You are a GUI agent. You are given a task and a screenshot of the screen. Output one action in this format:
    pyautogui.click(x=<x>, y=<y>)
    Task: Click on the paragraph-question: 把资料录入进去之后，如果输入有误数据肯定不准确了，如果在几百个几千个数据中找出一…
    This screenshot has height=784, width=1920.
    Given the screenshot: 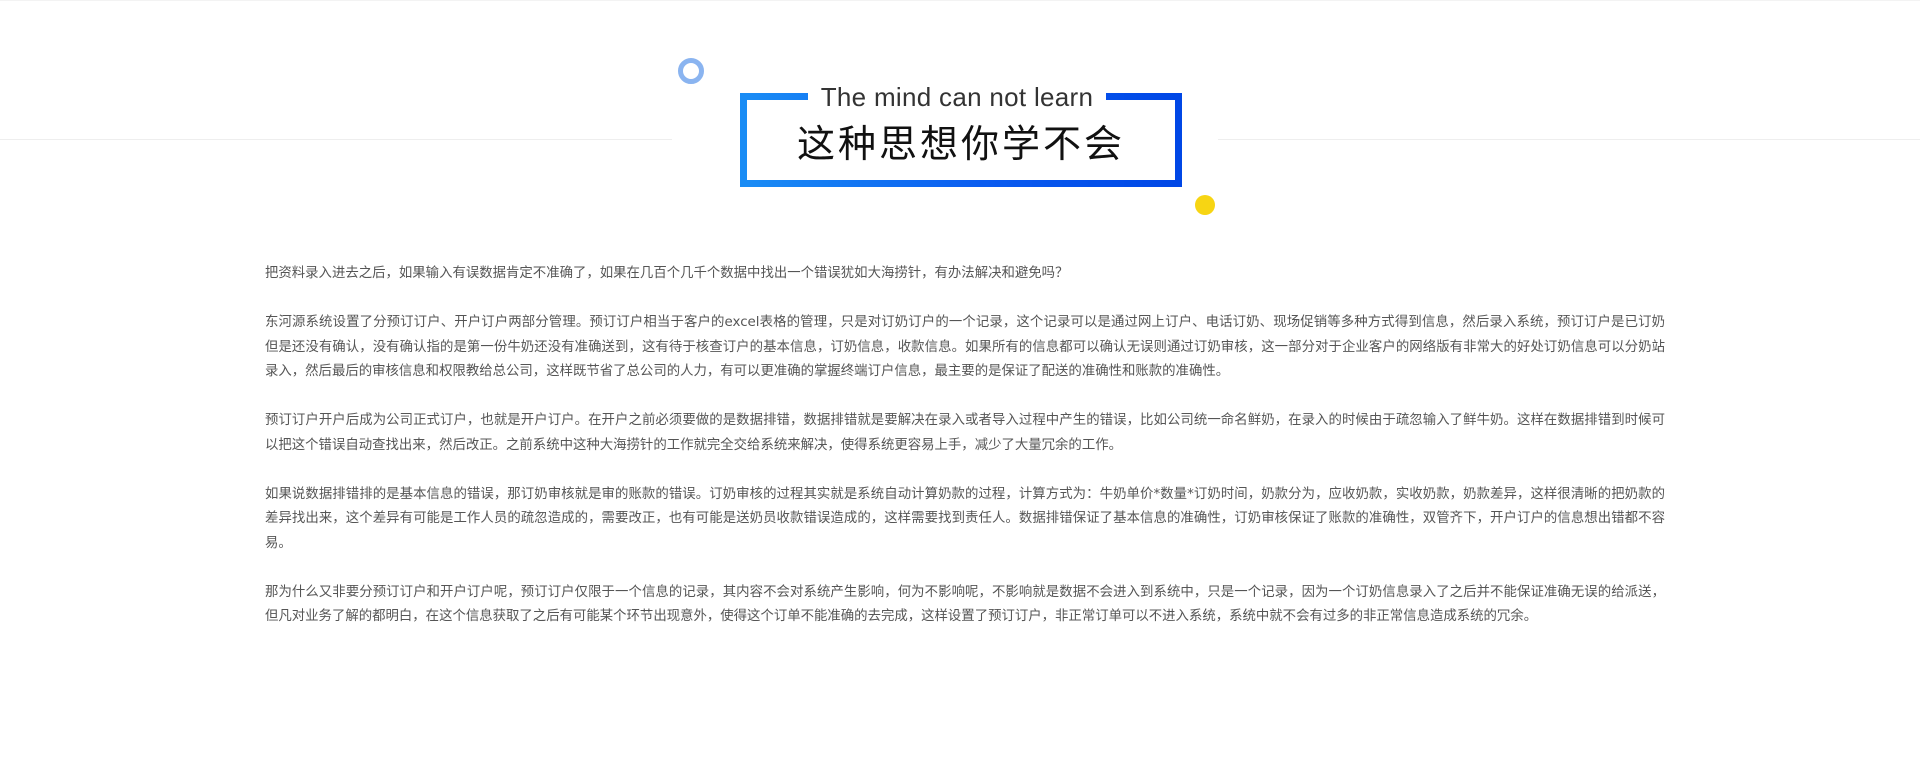 What is the action you would take?
    pyautogui.click(x=667, y=273)
    